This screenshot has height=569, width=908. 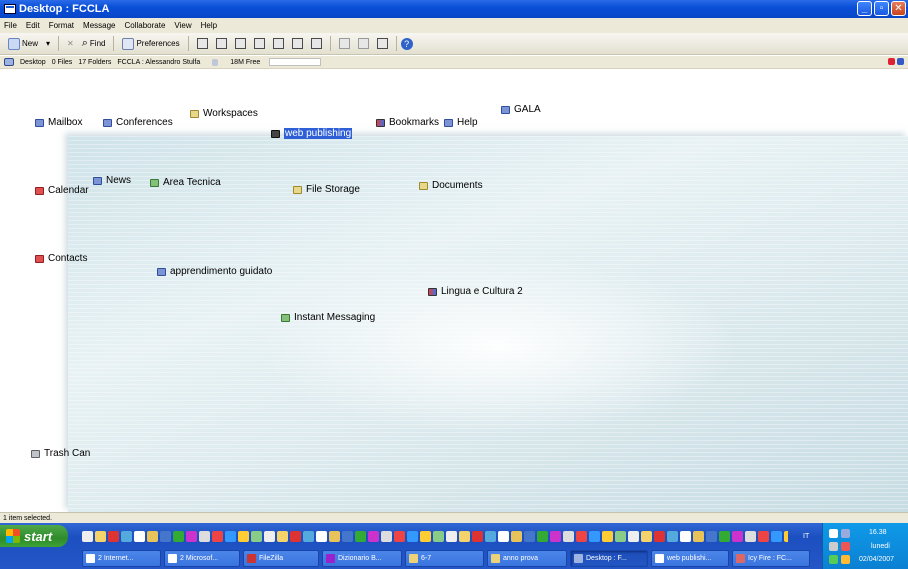 What do you see at coordinates (99, 25) in the screenshot?
I see `menu-message: Message` at bounding box center [99, 25].